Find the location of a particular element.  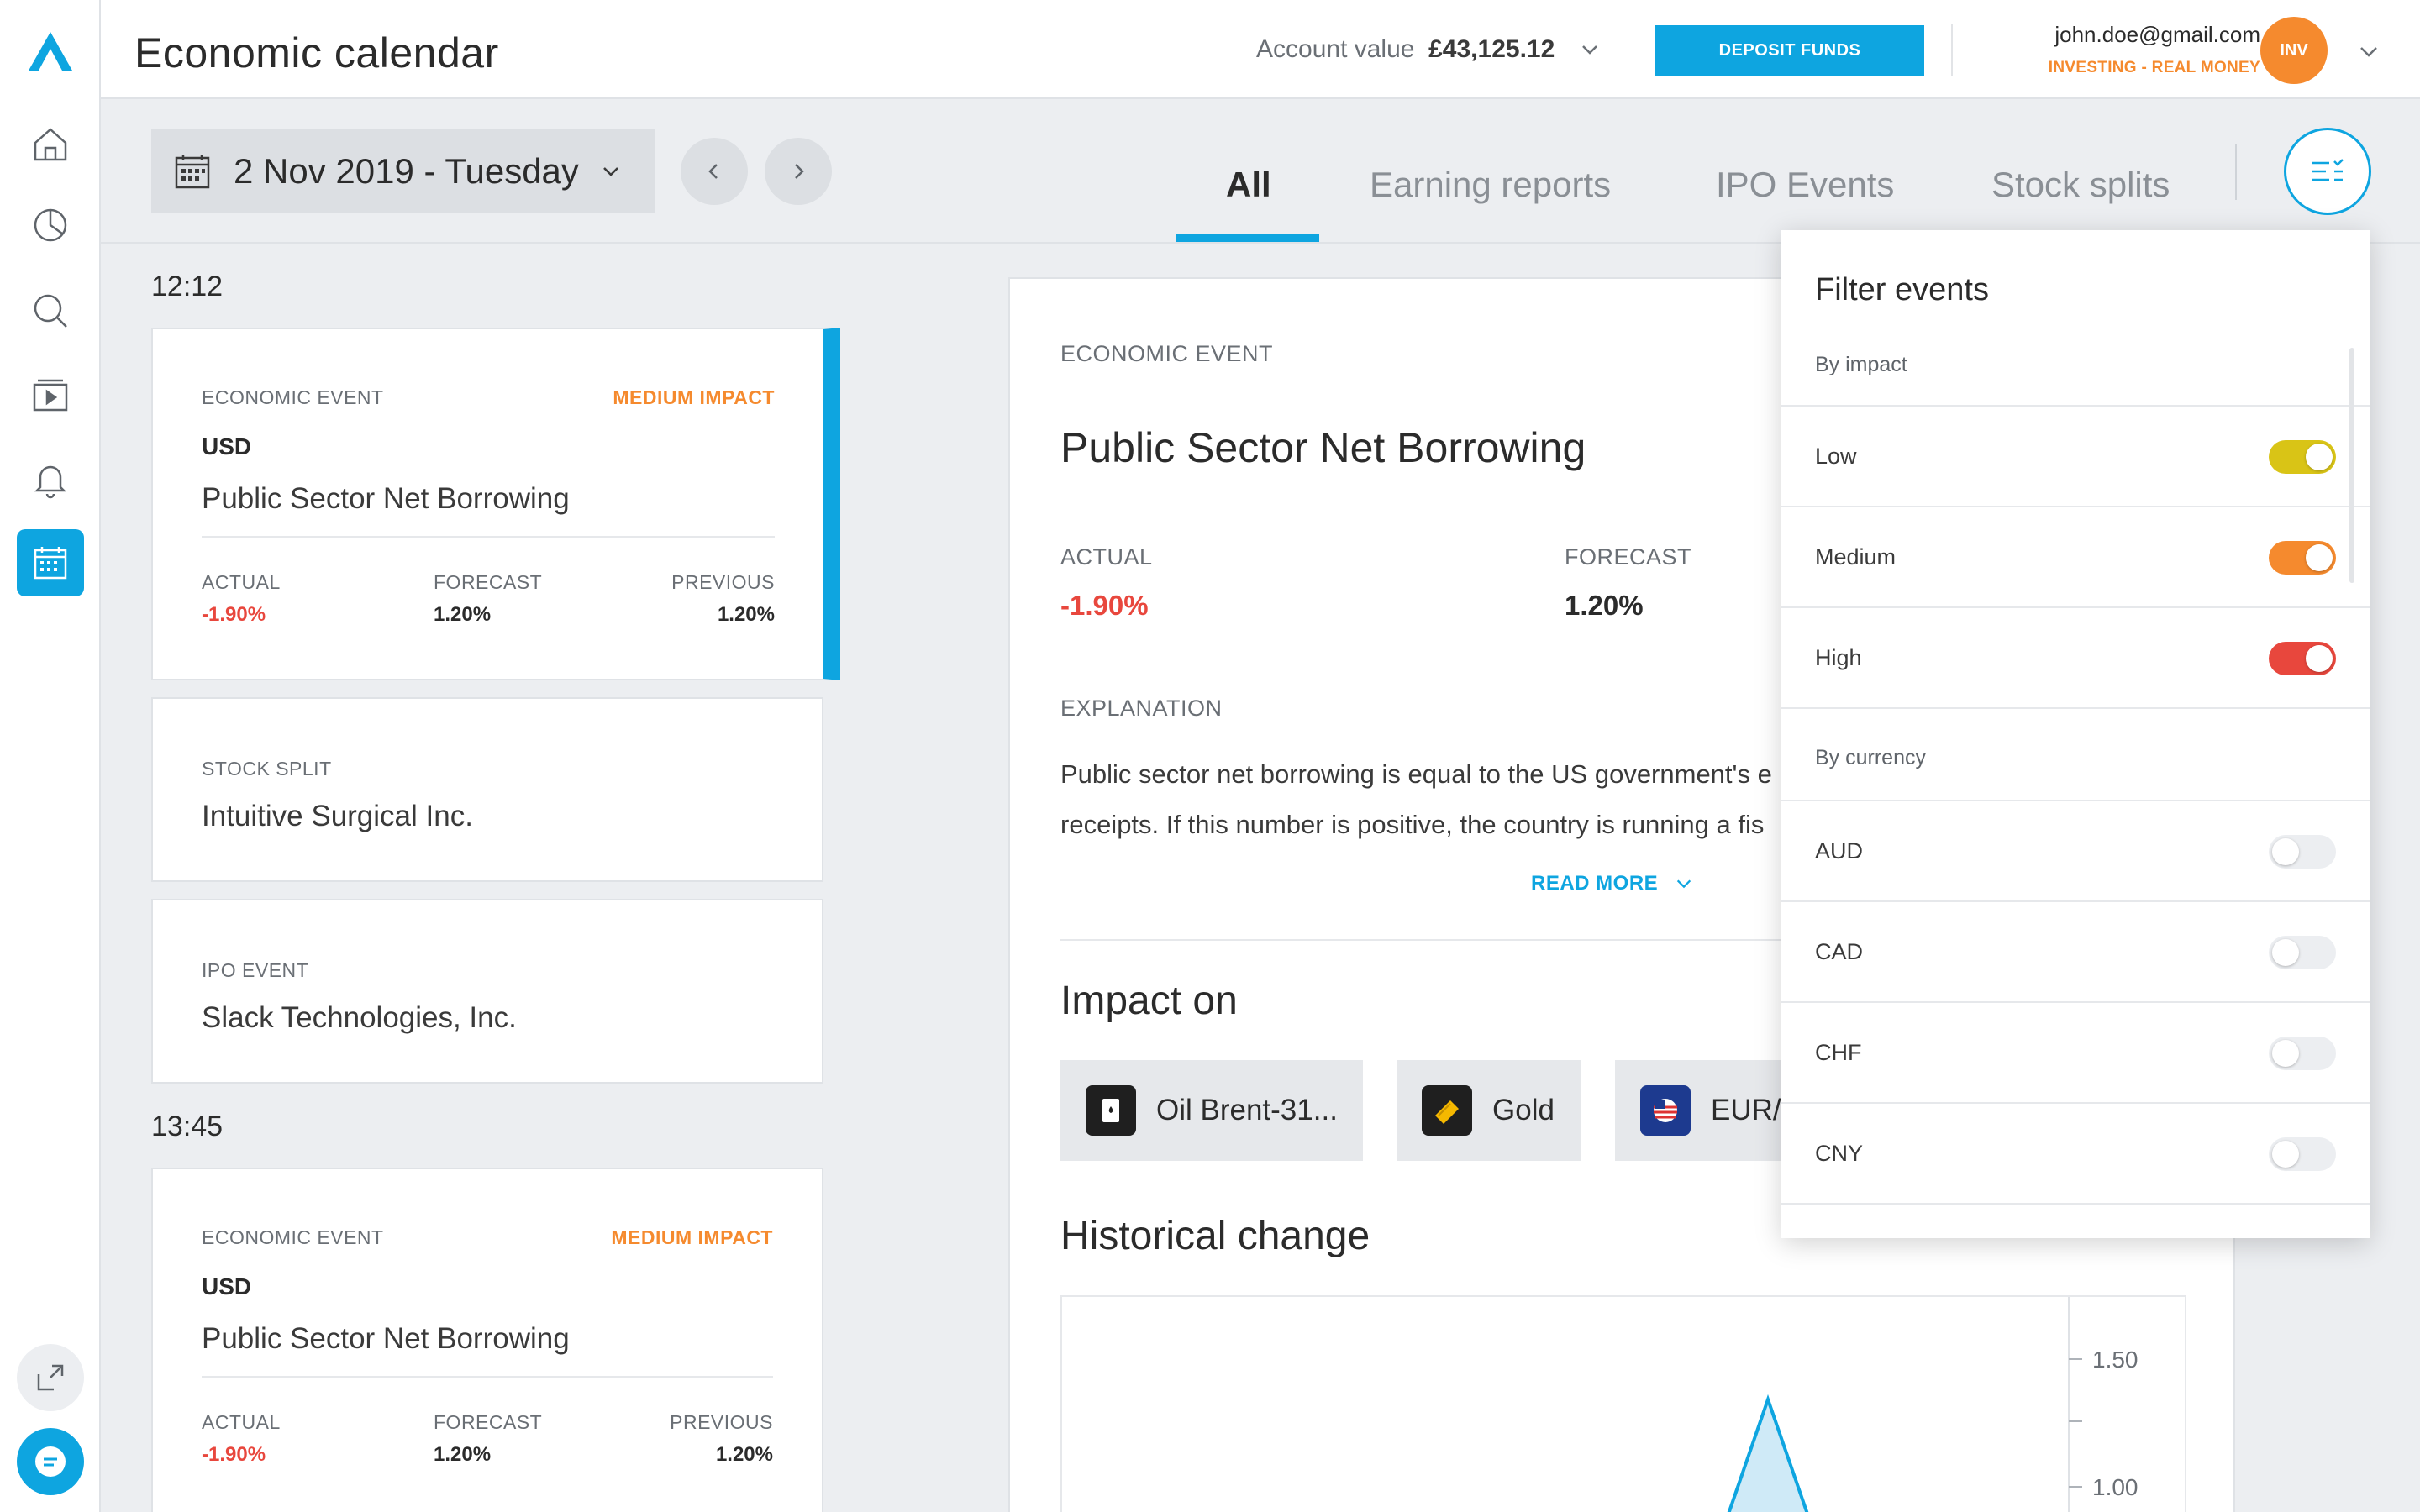

page-title: Economic calendar is located at coordinates (316, 52).